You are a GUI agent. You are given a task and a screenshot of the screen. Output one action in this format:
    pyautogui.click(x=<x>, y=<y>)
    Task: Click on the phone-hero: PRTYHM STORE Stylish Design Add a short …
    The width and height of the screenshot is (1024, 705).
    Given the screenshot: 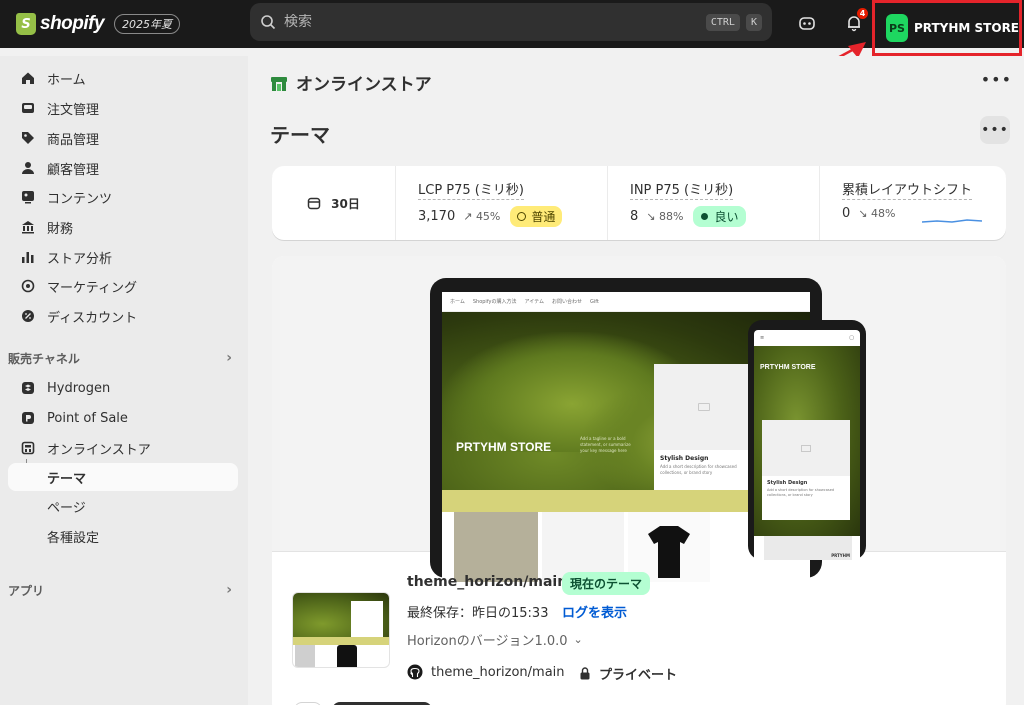 What is the action you would take?
    pyautogui.click(x=807, y=441)
    